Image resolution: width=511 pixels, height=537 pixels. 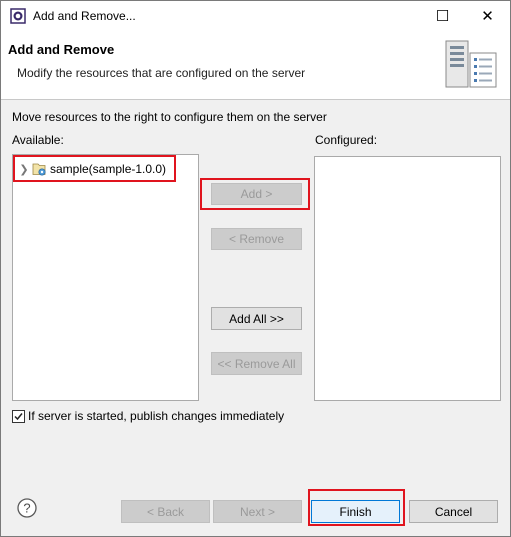 I want to click on next-button: Next >, so click(x=257, y=511).